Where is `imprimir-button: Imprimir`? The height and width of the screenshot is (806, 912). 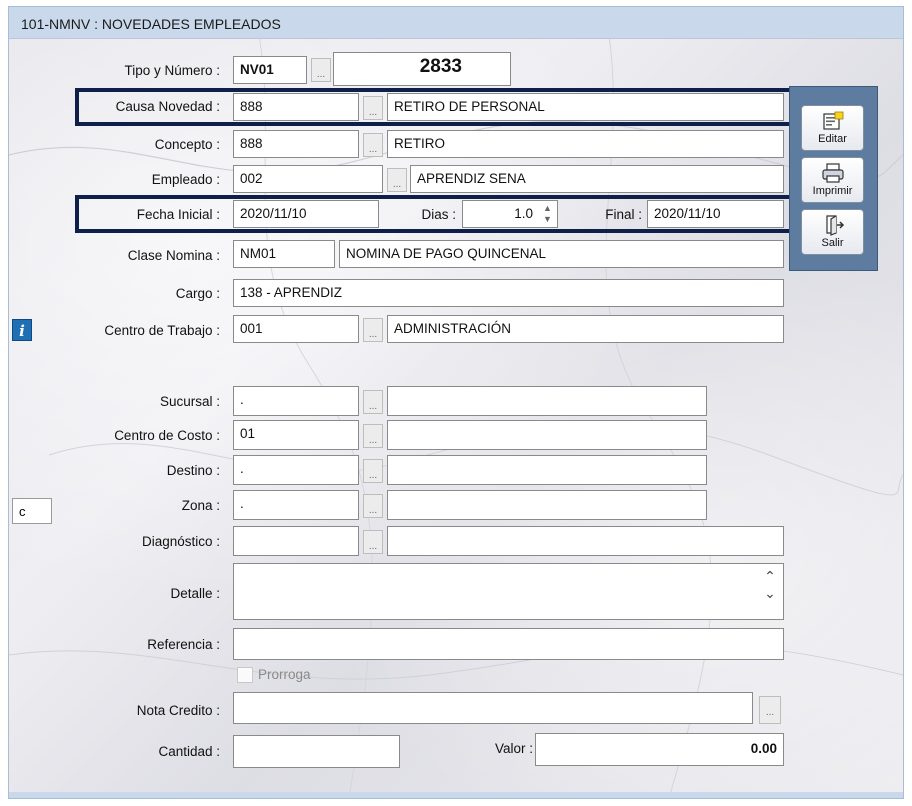 imprimir-button: Imprimir is located at coordinates (832, 180).